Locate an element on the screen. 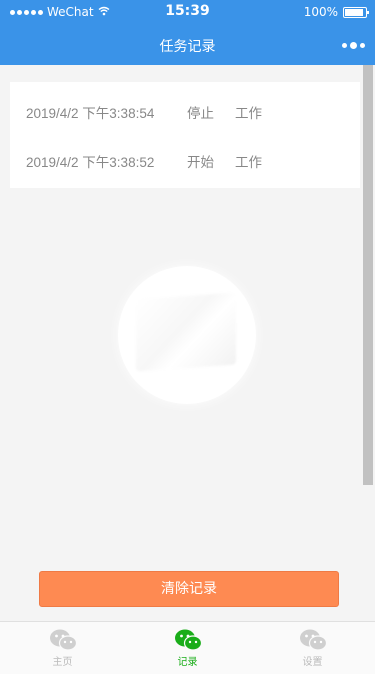 This screenshot has width=375, height=674. empty-placeholder-image is located at coordinates (187, 335).